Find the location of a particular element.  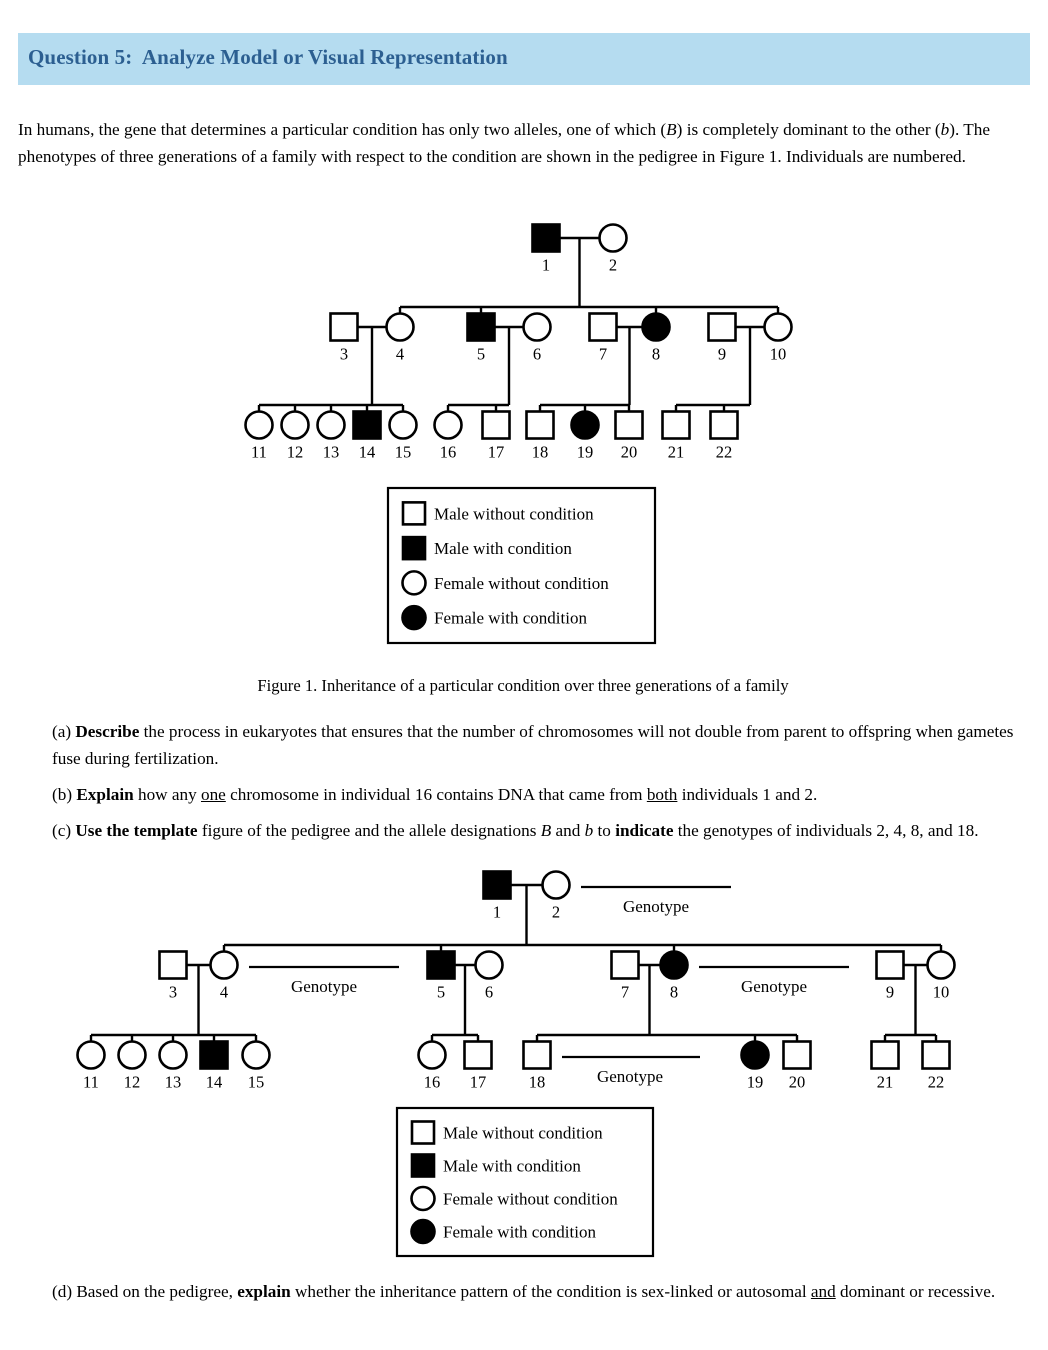

pedigree-id-label-12: 12 is located at coordinates (295, 452).